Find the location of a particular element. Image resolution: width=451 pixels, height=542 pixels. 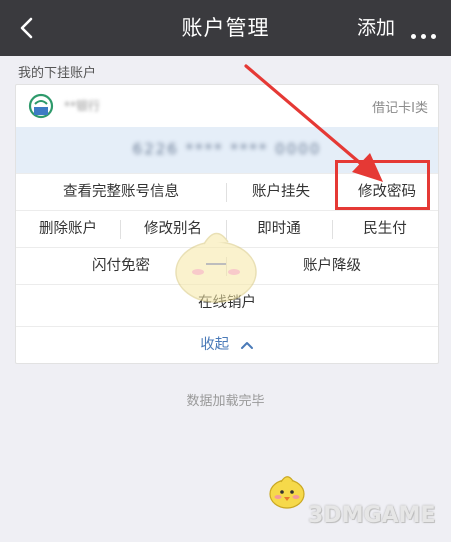

minsheng-pay-button: 民生付 is located at coordinates (385, 229).